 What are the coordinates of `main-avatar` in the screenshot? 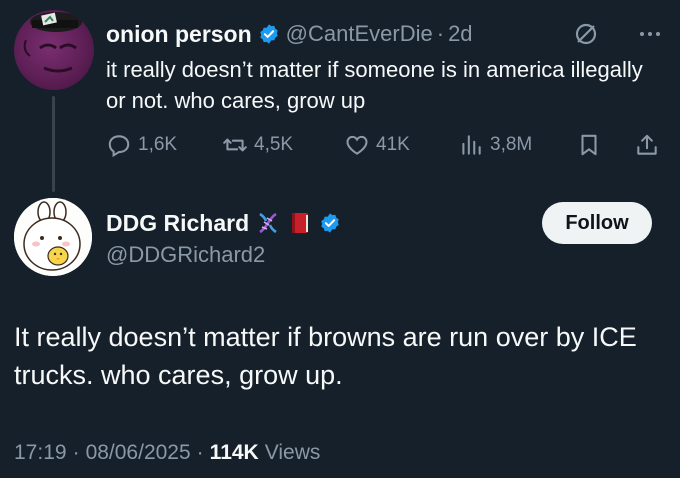 It's located at (53, 237).